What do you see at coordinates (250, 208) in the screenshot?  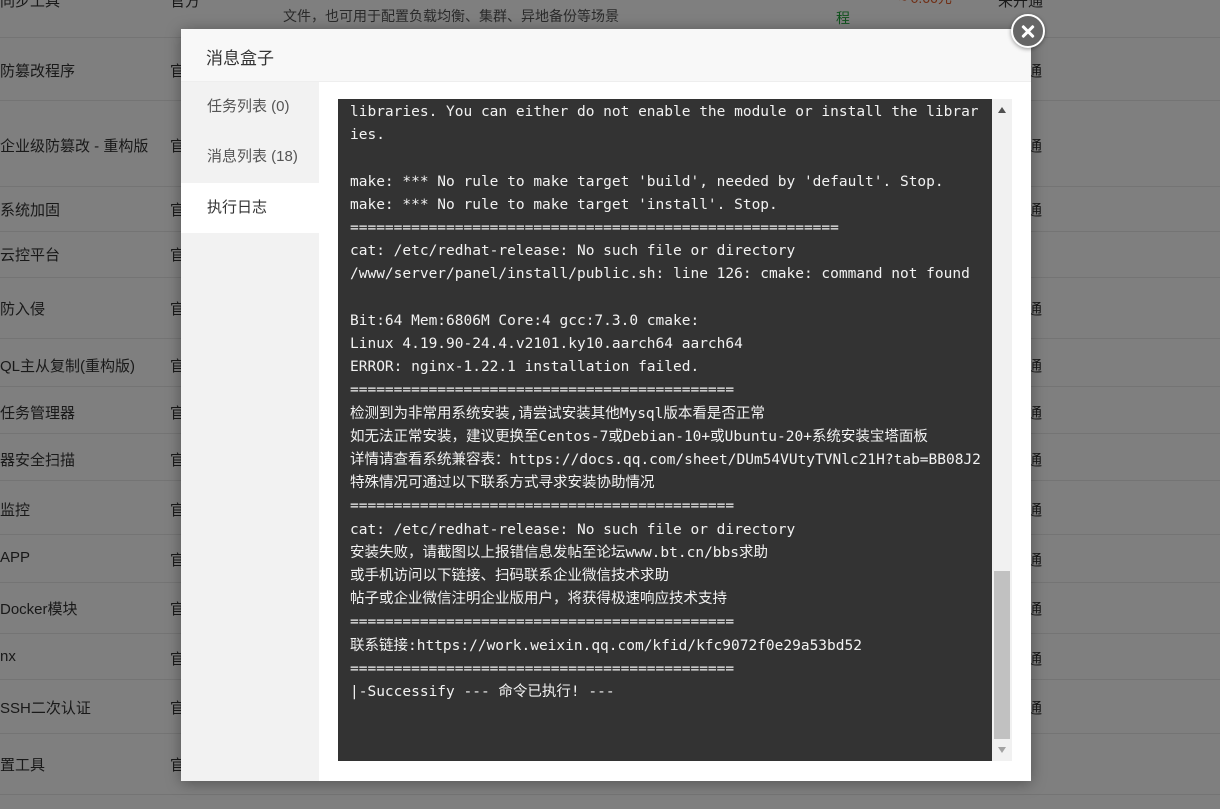 I see `tab-execution-log: 执行日志` at bounding box center [250, 208].